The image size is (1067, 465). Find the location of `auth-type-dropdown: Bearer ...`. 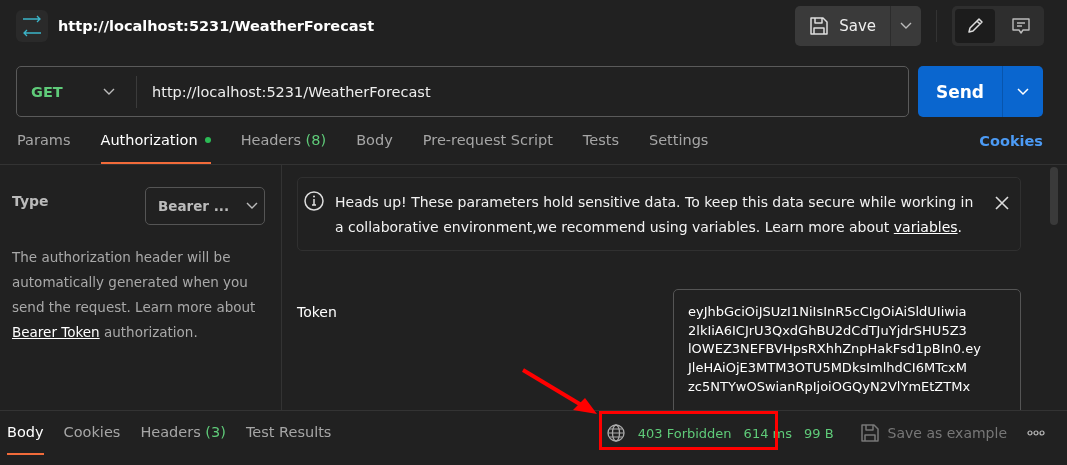

auth-type-dropdown: Bearer ... is located at coordinates (205, 206).